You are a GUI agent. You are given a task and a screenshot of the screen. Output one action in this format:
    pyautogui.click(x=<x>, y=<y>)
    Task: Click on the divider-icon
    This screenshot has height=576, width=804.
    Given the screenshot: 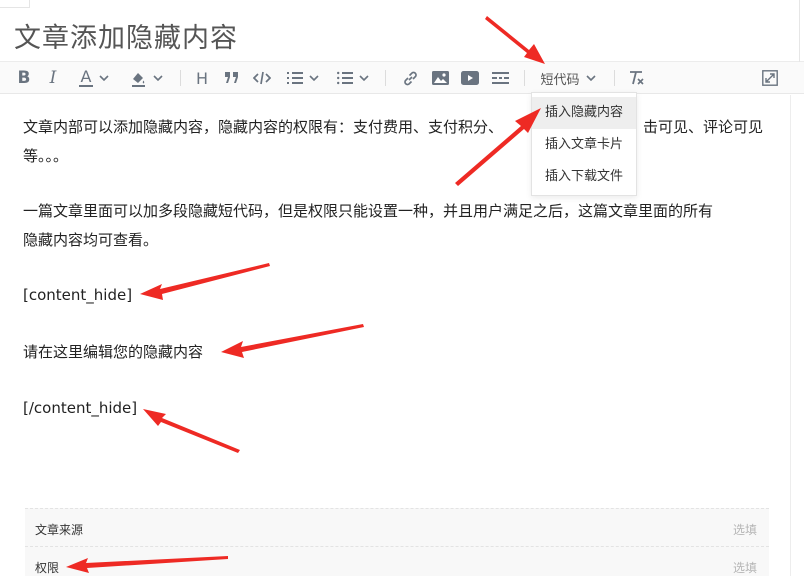 What is the action you would take?
    pyautogui.click(x=500, y=78)
    